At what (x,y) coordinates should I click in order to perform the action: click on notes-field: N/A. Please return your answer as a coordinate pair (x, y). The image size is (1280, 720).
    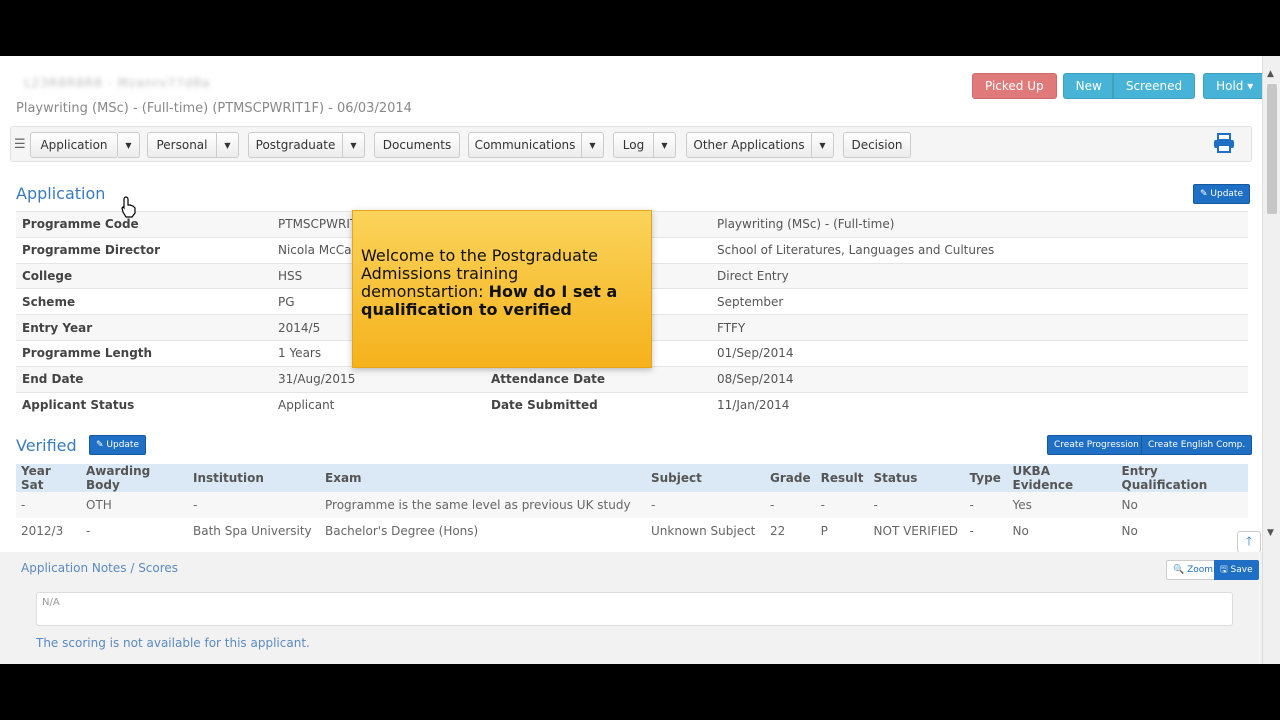
    Looking at the image, I should click on (634, 609).